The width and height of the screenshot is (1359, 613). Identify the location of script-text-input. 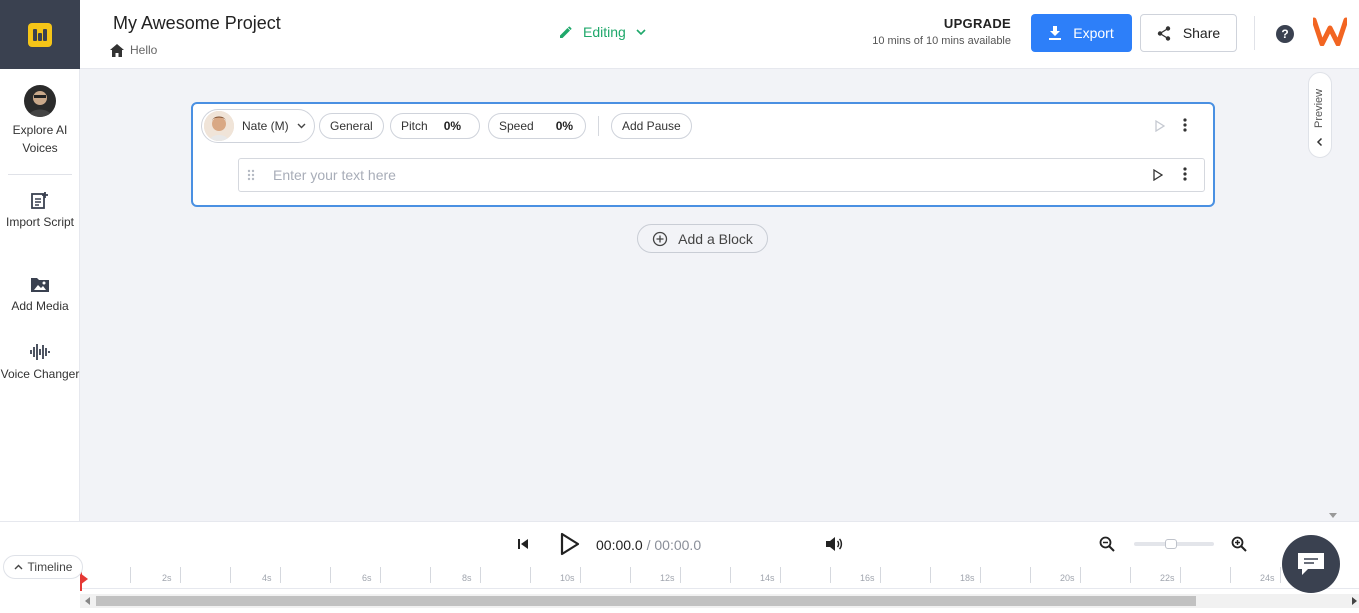
(703, 175).